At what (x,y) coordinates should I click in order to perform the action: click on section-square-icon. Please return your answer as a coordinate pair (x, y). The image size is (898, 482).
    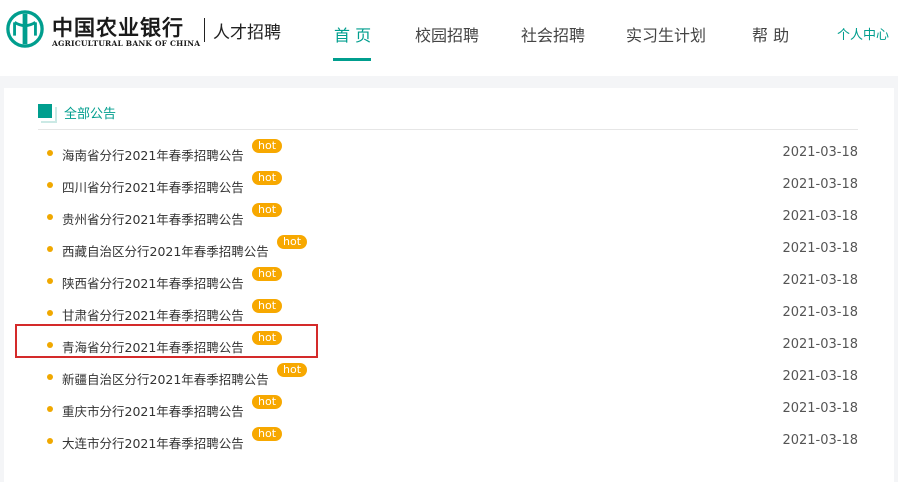
    Looking at the image, I should click on (47, 113).